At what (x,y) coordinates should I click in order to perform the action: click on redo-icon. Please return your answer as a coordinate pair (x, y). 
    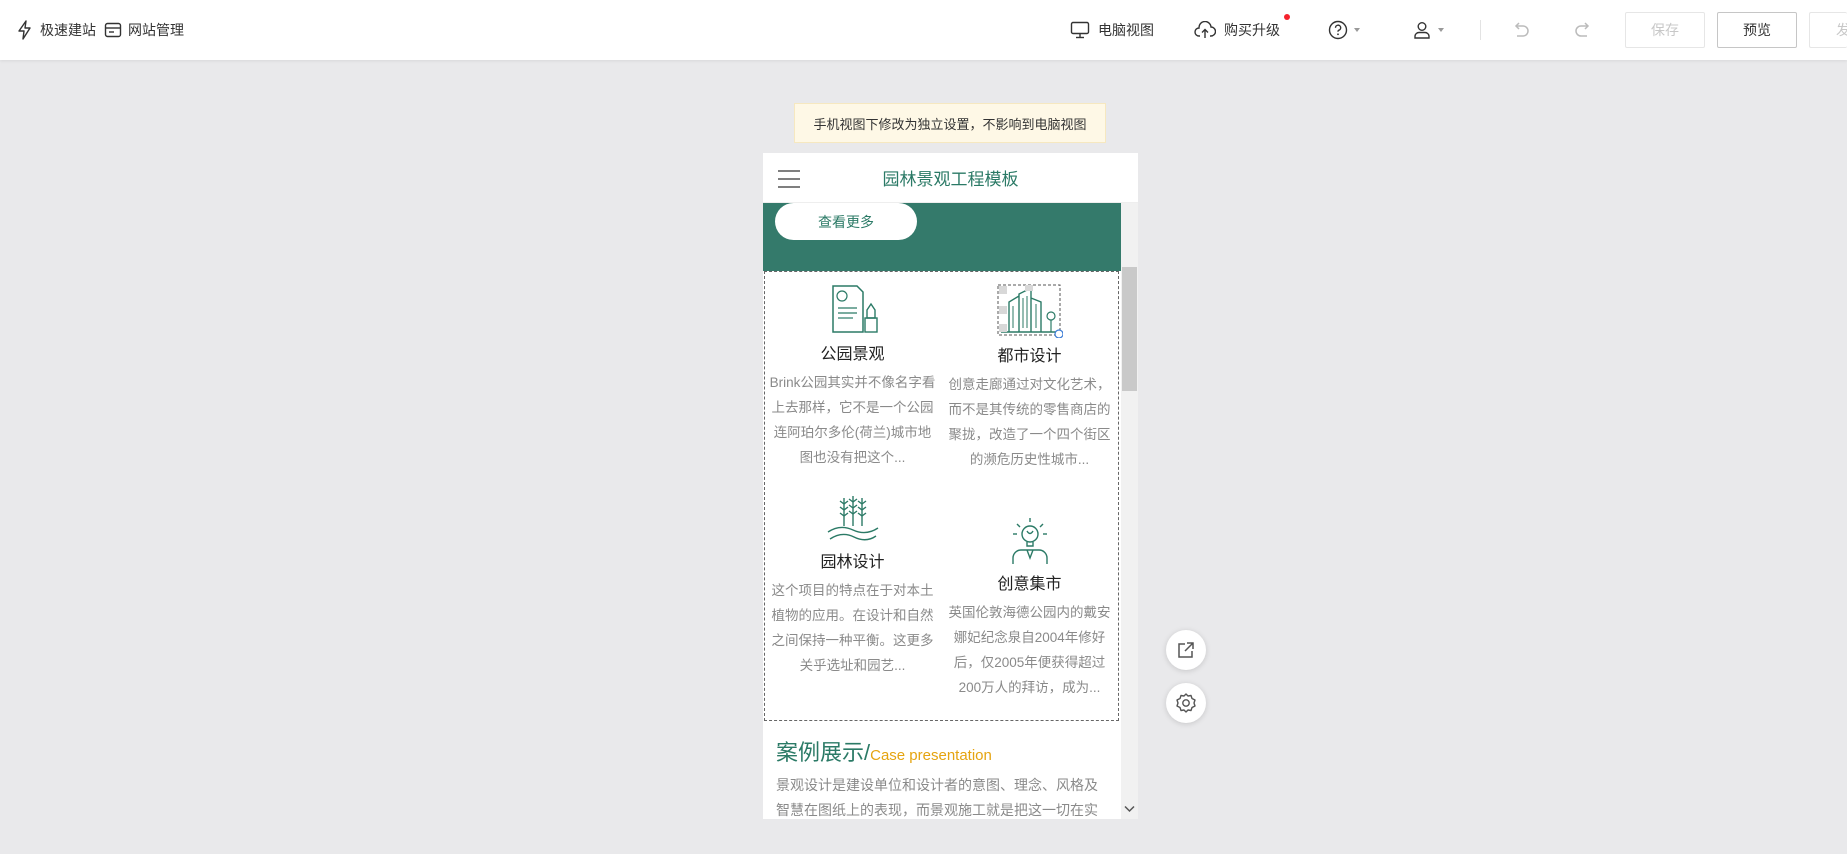
    Looking at the image, I should click on (1582, 29).